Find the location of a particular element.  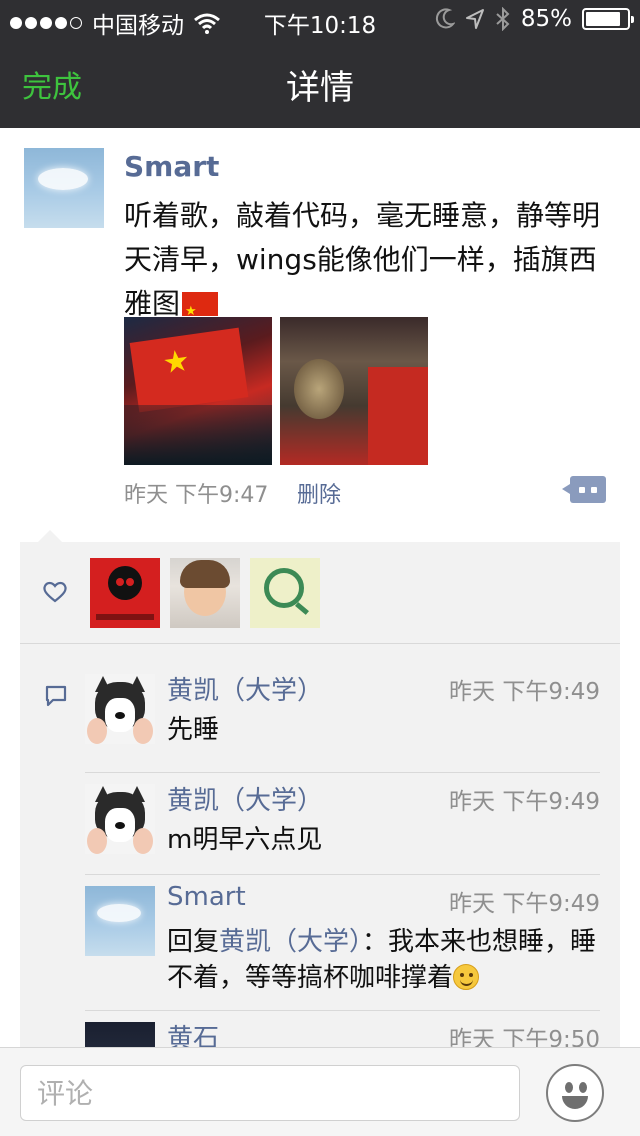

moon-icon is located at coordinates (445, 18).